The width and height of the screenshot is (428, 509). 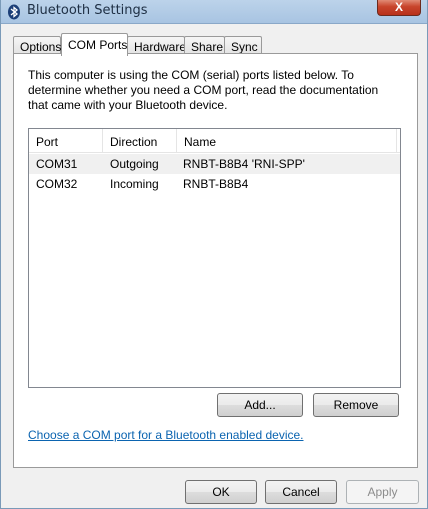 What do you see at coordinates (214, 12) in the screenshot?
I see `title-bar: Bluetooth Settings X` at bounding box center [214, 12].